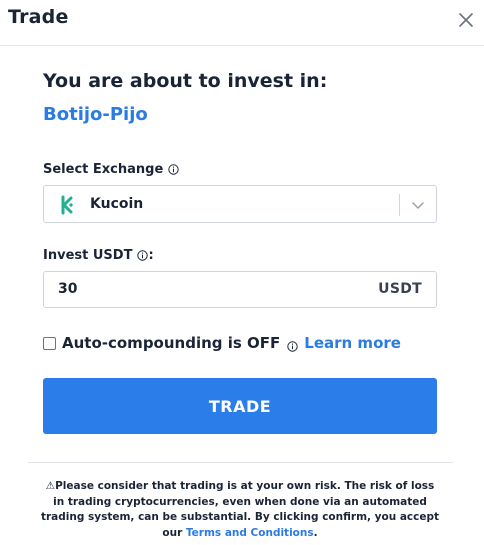 The width and height of the screenshot is (484, 545). Describe the element at coordinates (240, 406) in the screenshot. I see `trade-button: TRADE` at that location.